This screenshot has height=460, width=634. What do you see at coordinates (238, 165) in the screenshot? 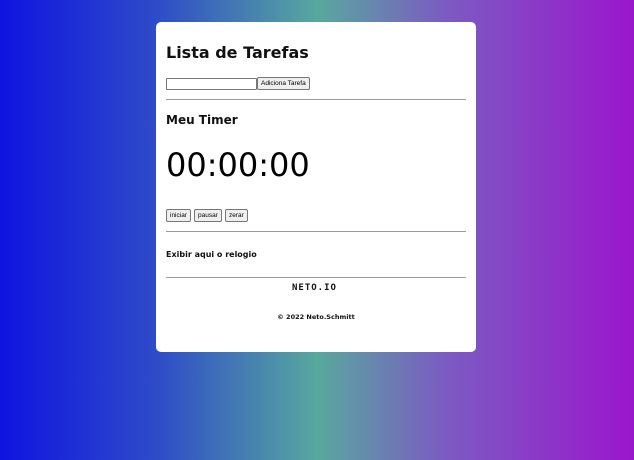
I see `timer-display: 00:00:00` at bounding box center [238, 165].